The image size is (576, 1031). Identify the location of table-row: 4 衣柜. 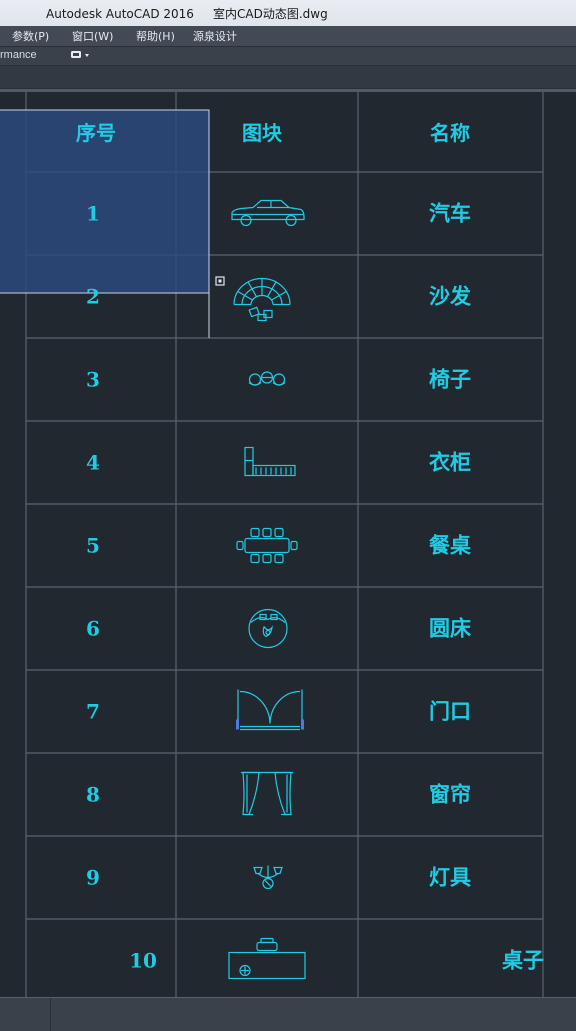
(278, 461).